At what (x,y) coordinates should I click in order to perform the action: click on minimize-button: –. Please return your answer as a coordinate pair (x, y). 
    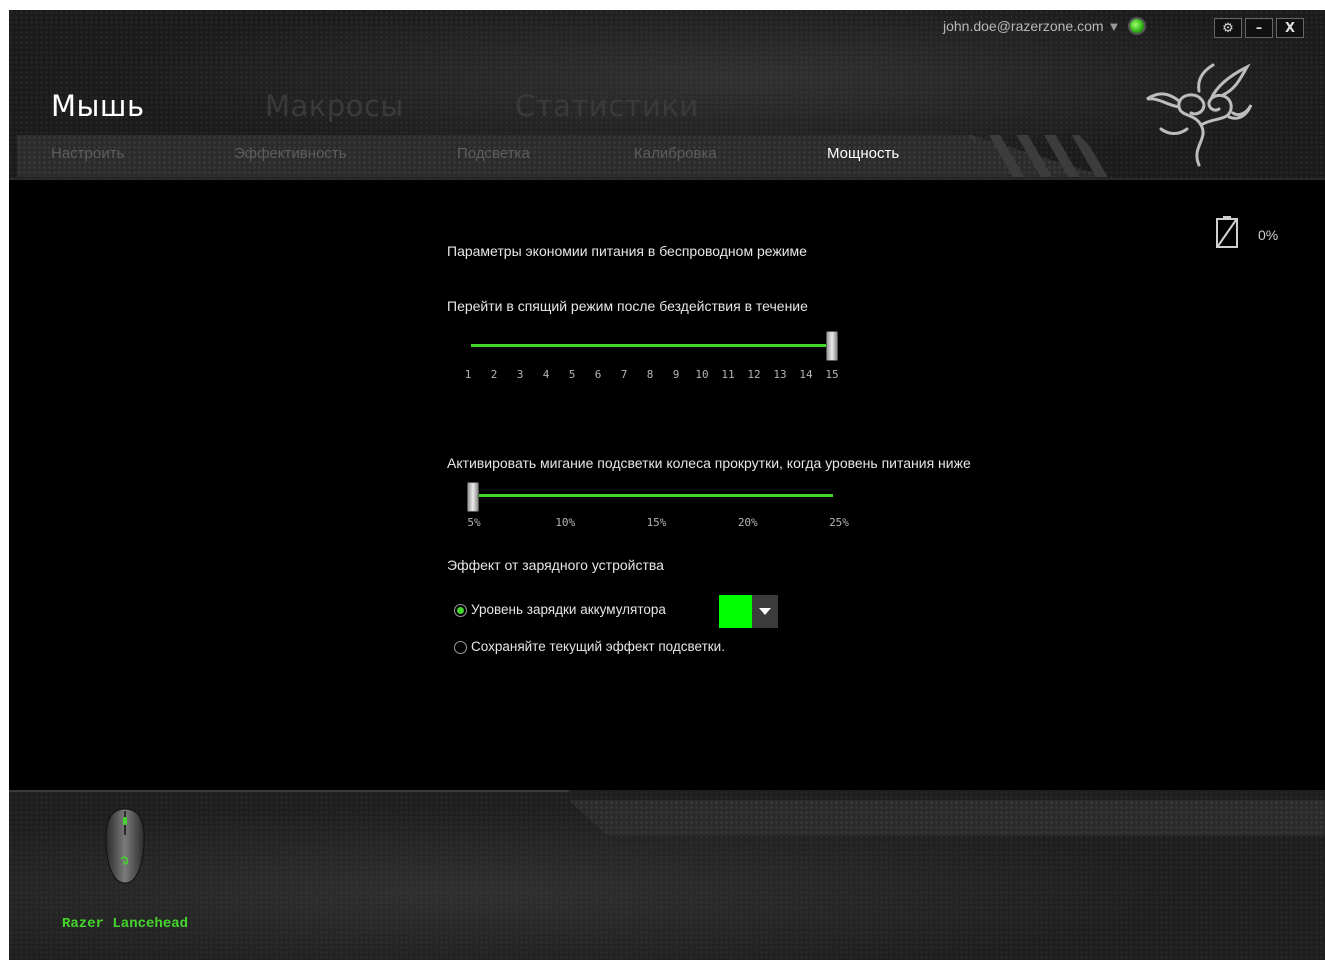
    Looking at the image, I should click on (1259, 28).